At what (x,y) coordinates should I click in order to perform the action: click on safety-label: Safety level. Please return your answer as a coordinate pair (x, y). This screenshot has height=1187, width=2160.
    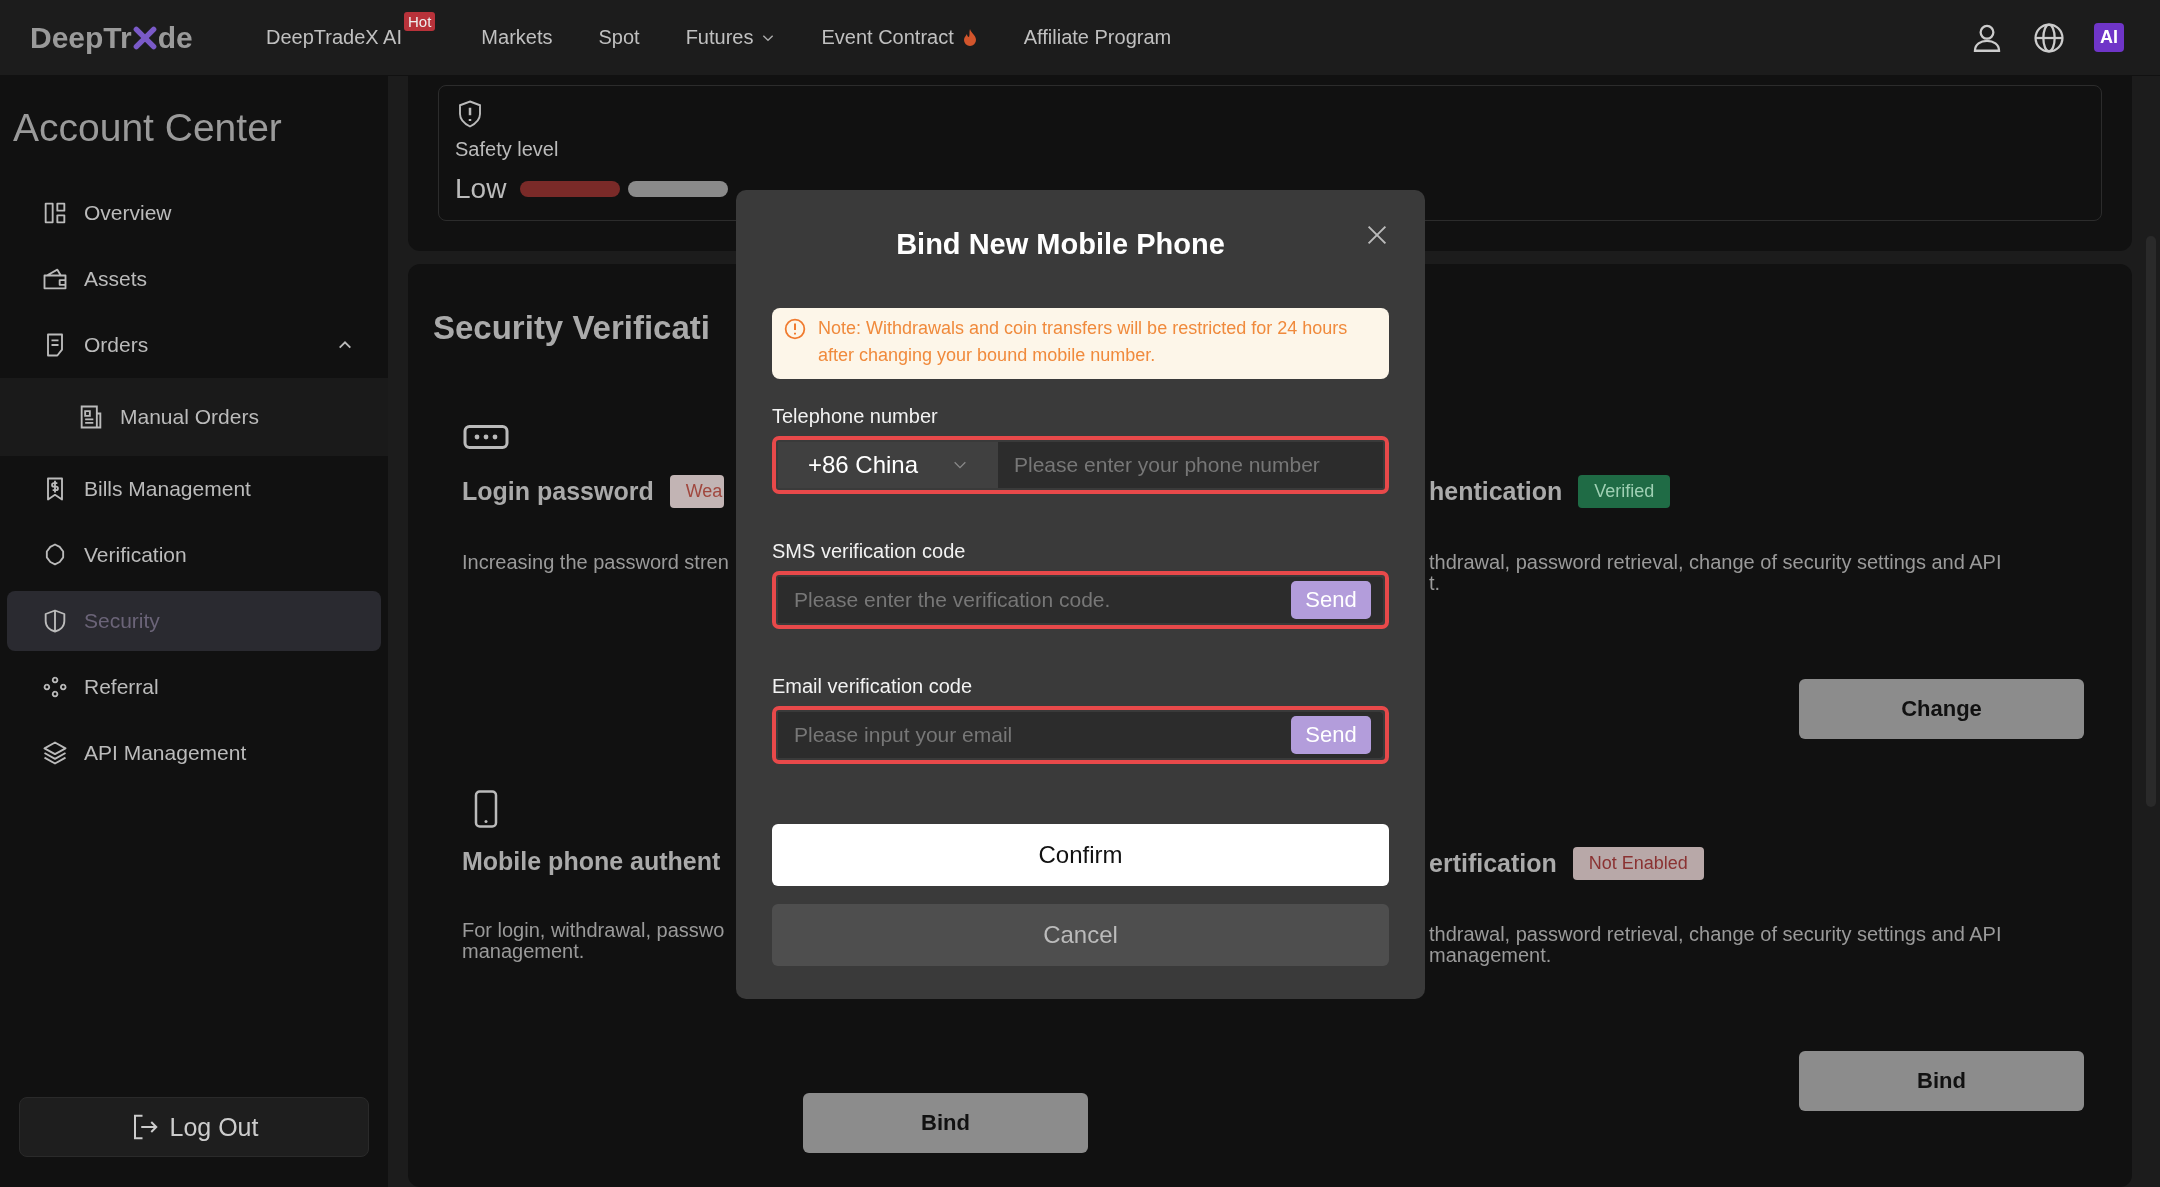
    Looking at the image, I should click on (507, 149).